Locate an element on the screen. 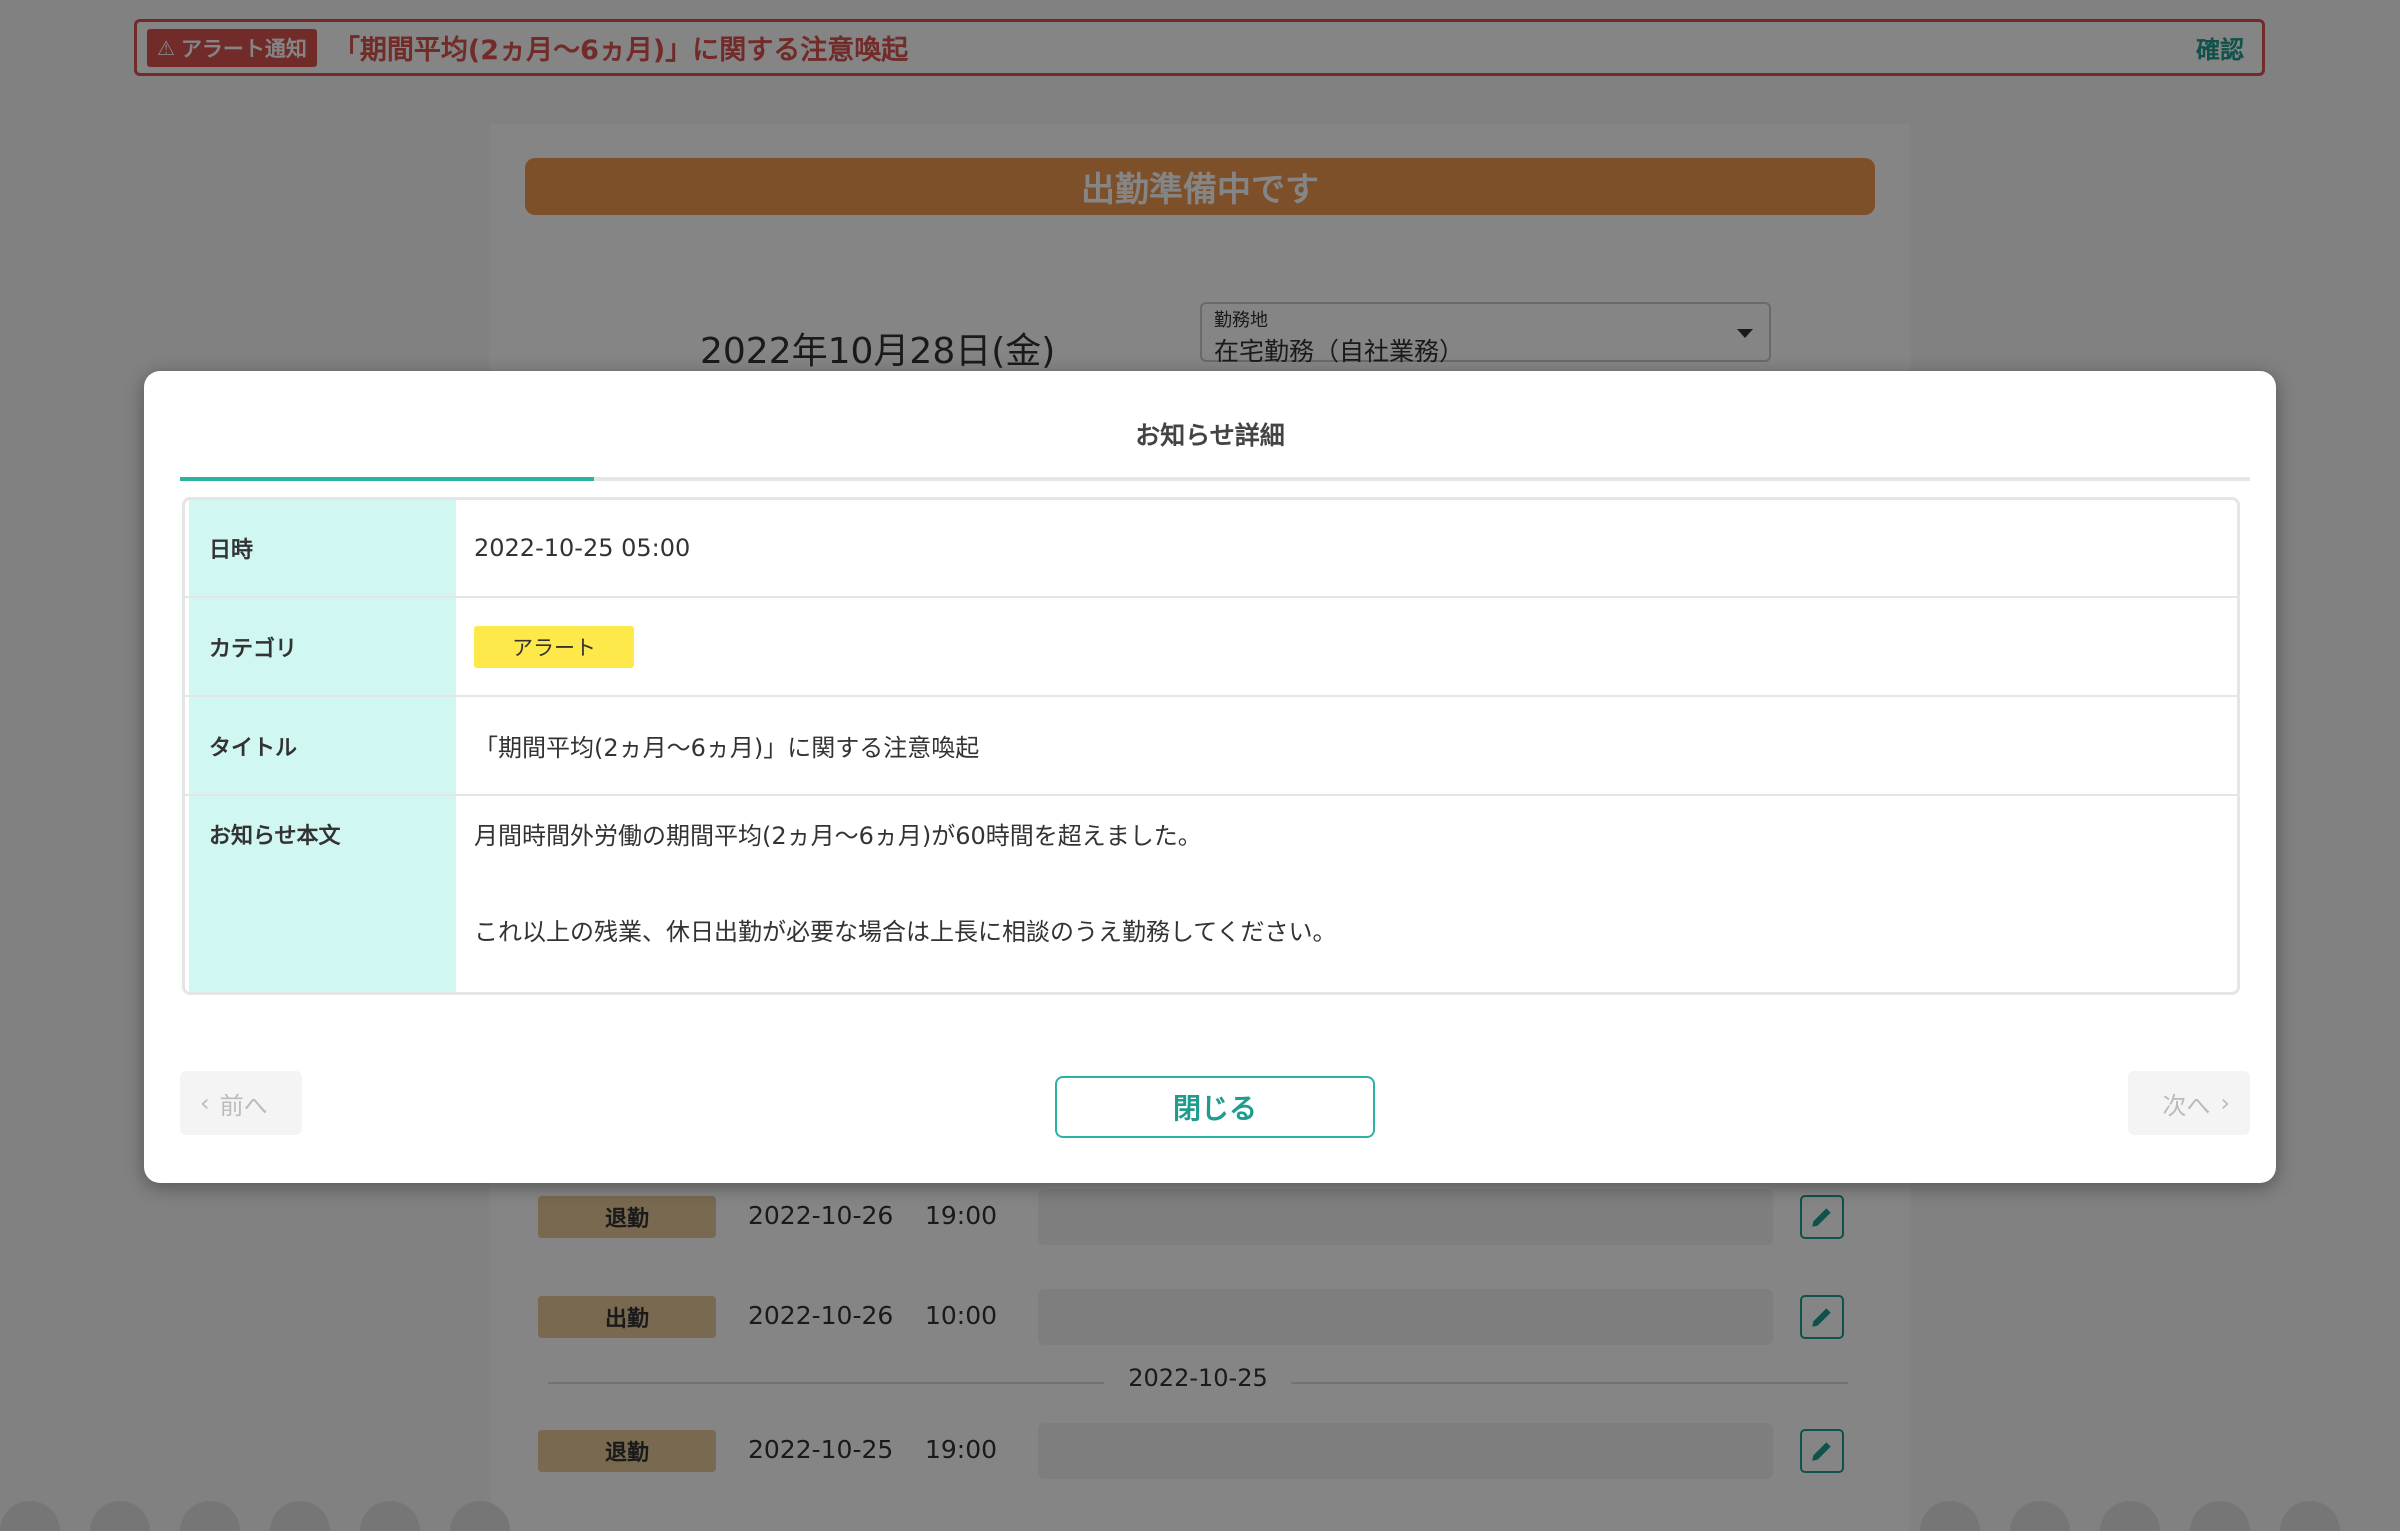  table-row: 日時 2022-10-25 05:00 is located at coordinates (1211, 549).